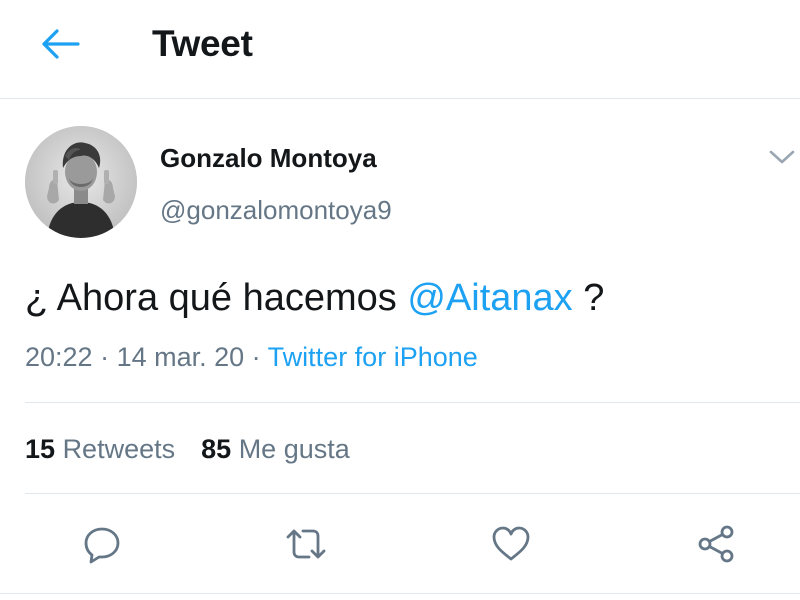  Describe the element at coordinates (180, 357) in the screenshot. I see `tweet-date: 14 mar. 20` at that location.